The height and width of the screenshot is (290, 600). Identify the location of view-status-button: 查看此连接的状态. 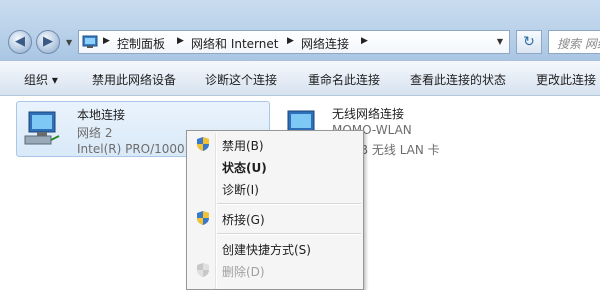
(458, 79).